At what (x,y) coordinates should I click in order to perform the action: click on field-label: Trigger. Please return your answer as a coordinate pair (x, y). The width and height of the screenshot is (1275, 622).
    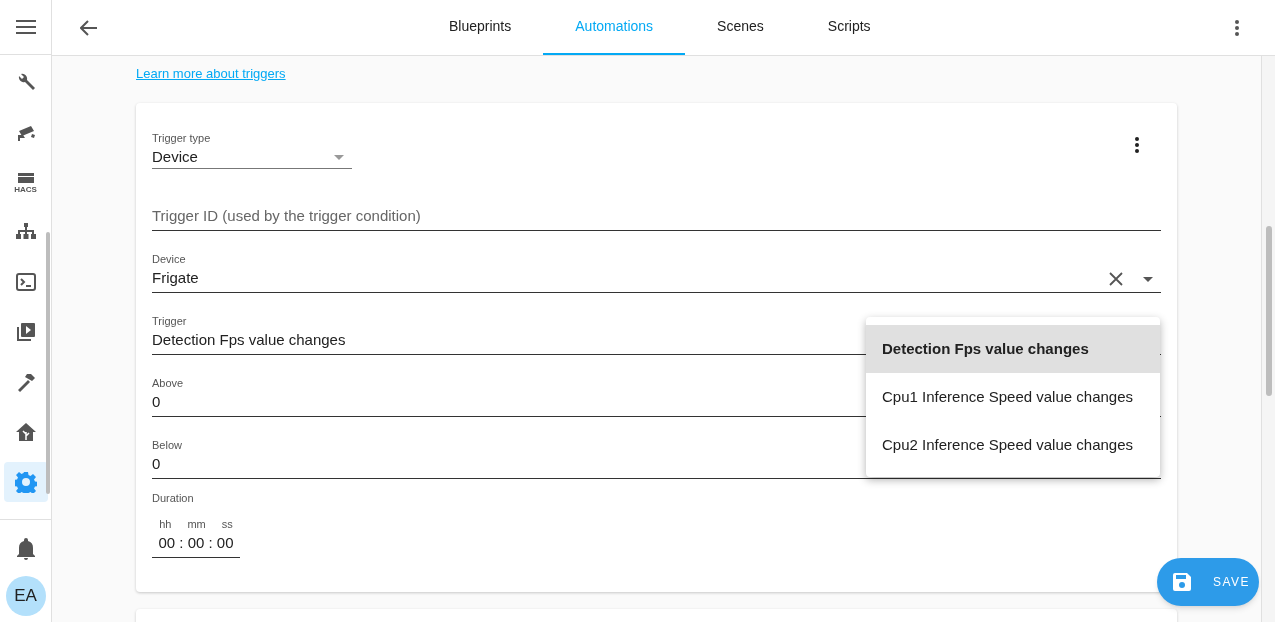
    Looking at the image, I should click on (169, 321).